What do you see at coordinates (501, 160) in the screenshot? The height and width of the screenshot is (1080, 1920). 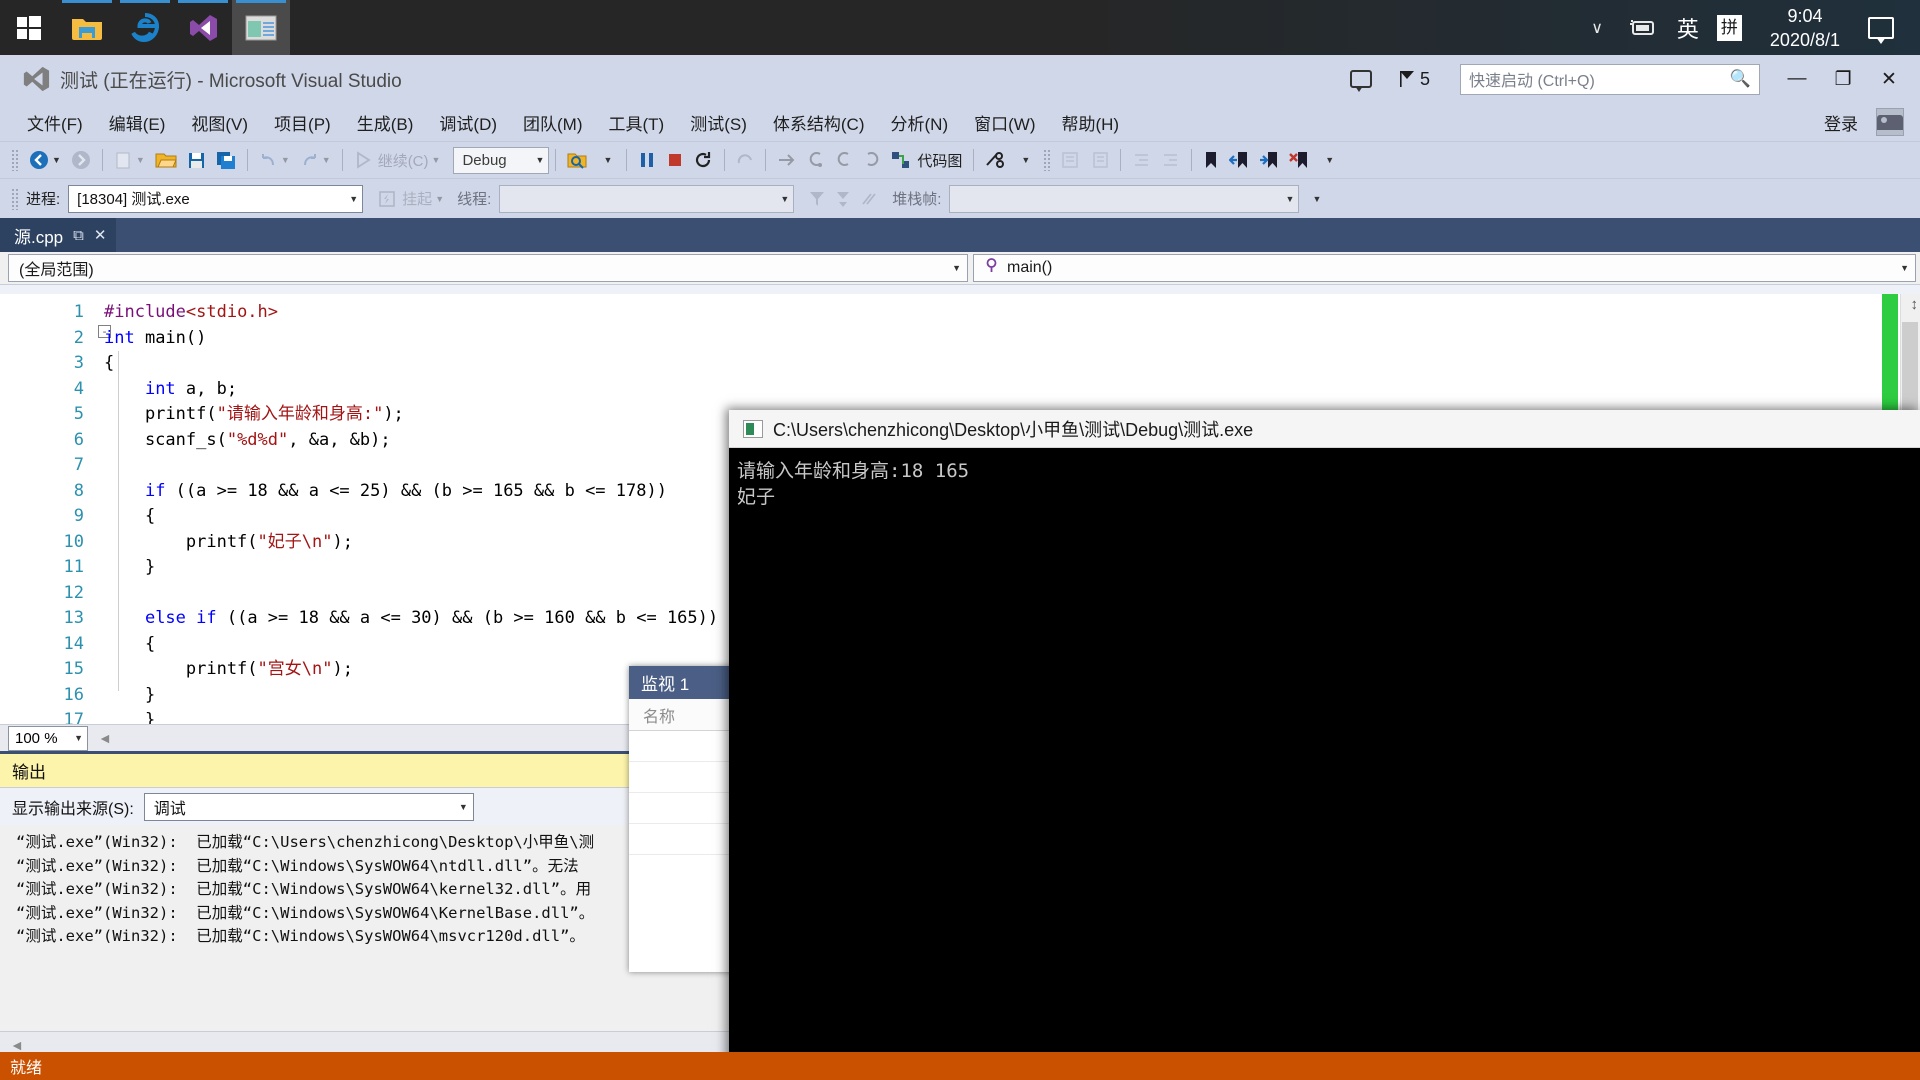 I see `solution-configuration-combo: Debug ▼` at bounding box center [501, 160].